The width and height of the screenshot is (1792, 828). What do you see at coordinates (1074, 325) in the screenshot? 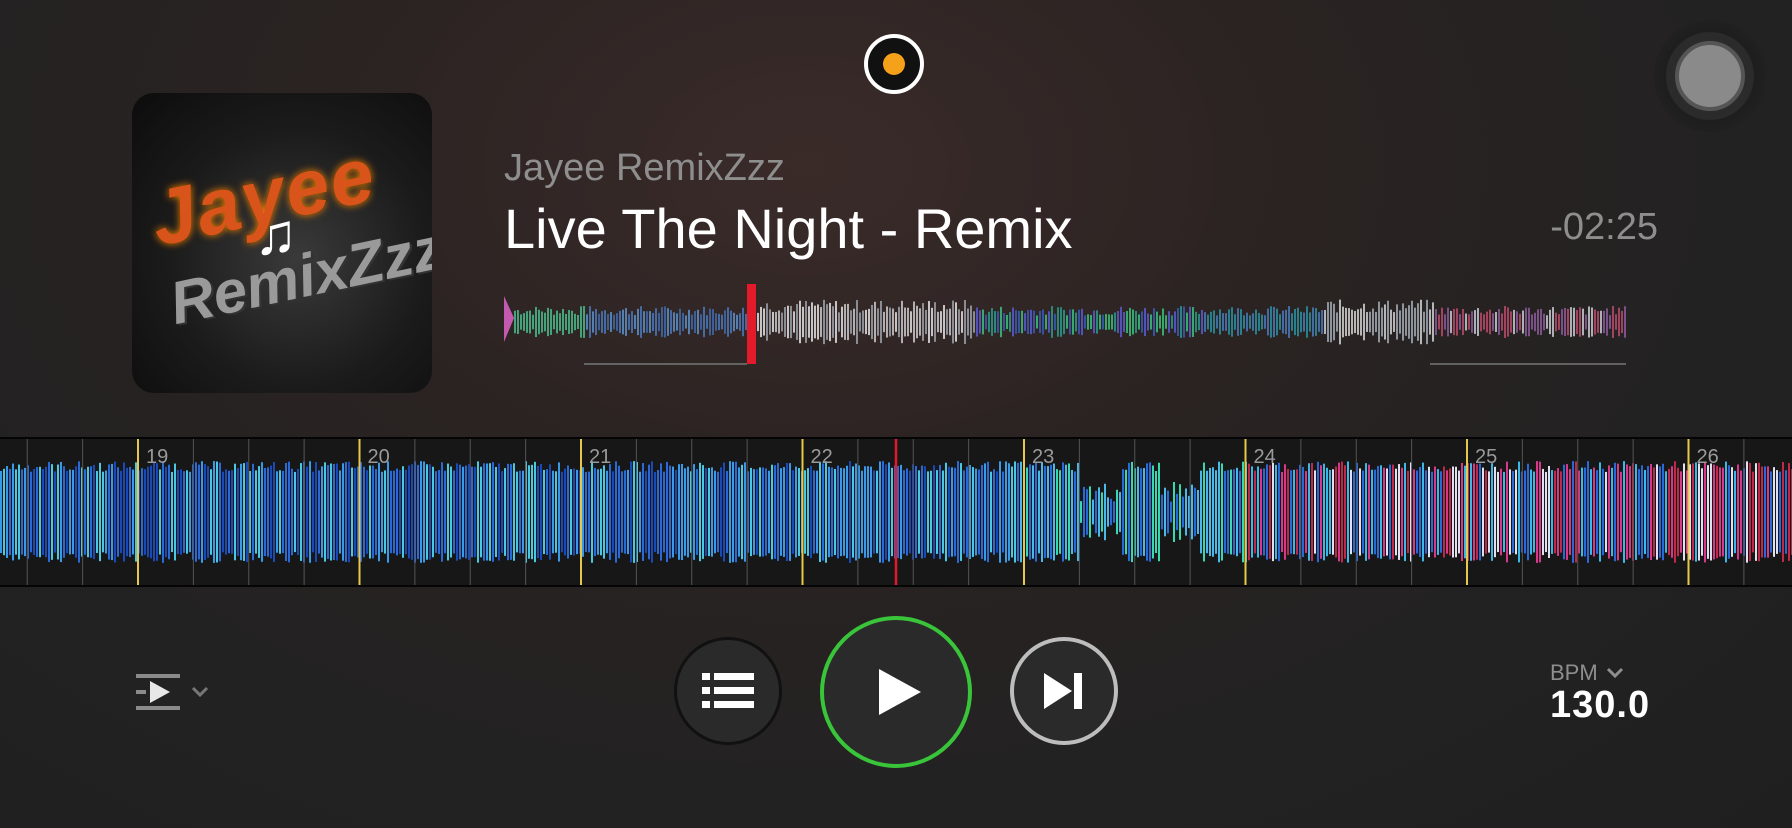
I see `overview-waveform` at bounding box center [1074, 325].